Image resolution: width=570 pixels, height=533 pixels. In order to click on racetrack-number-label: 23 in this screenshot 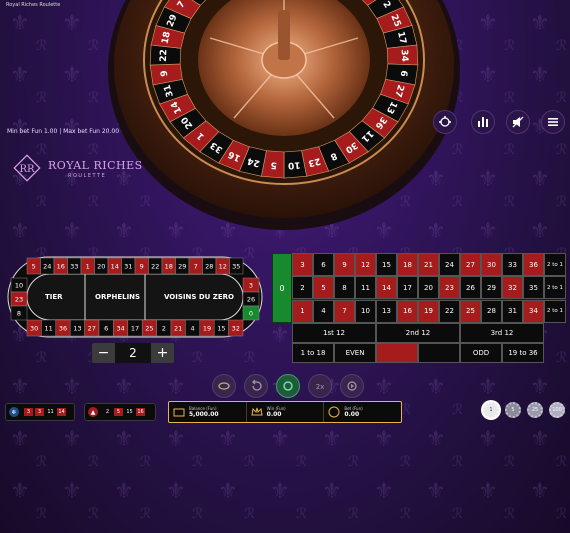, I will do `click(19, 300)`.